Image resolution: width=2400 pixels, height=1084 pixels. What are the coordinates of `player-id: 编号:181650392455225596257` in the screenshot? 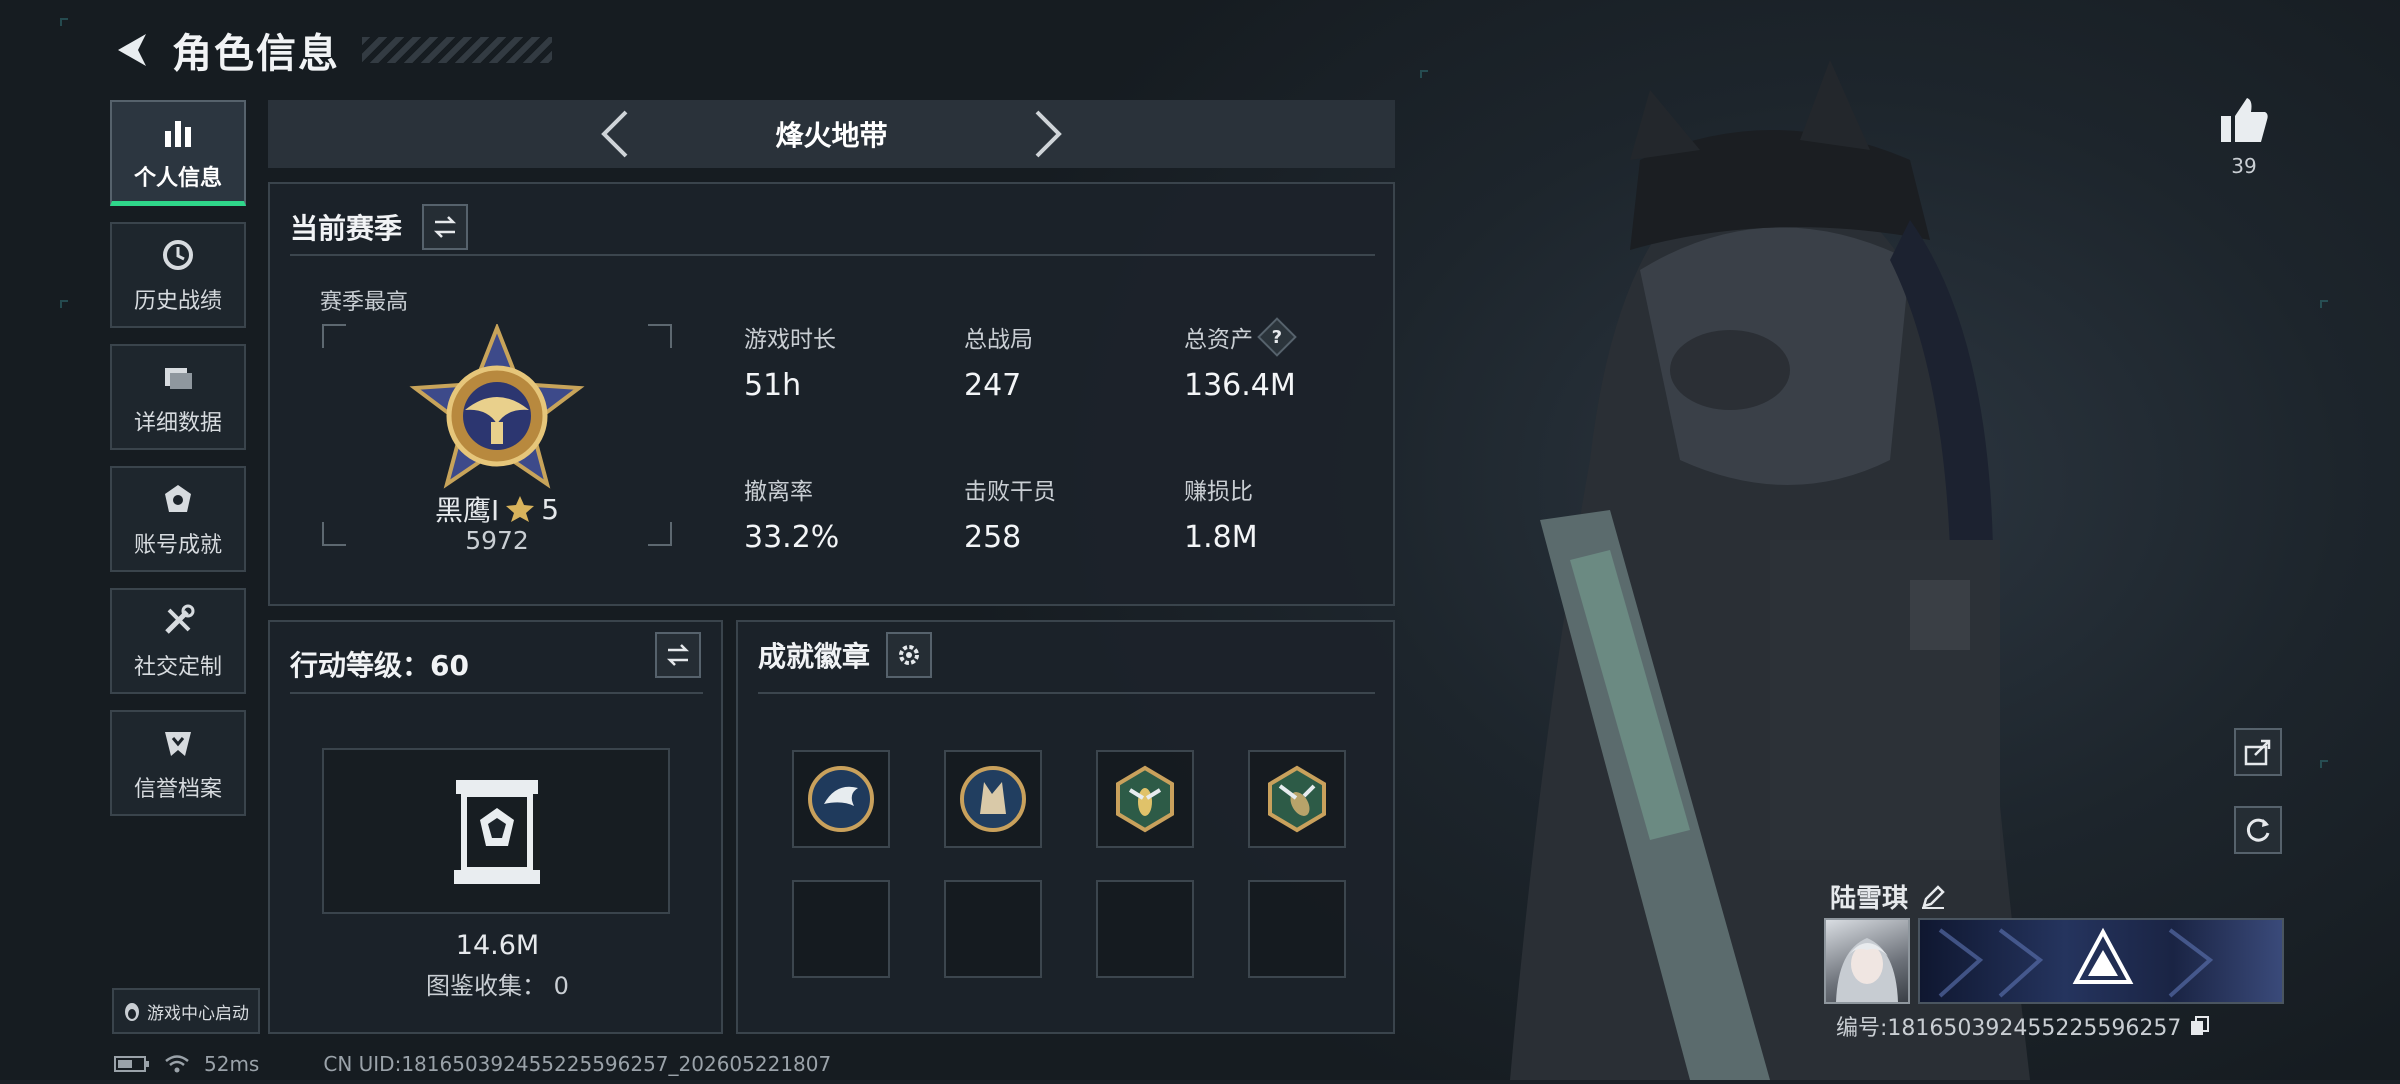 It's located at (2009, 1028).